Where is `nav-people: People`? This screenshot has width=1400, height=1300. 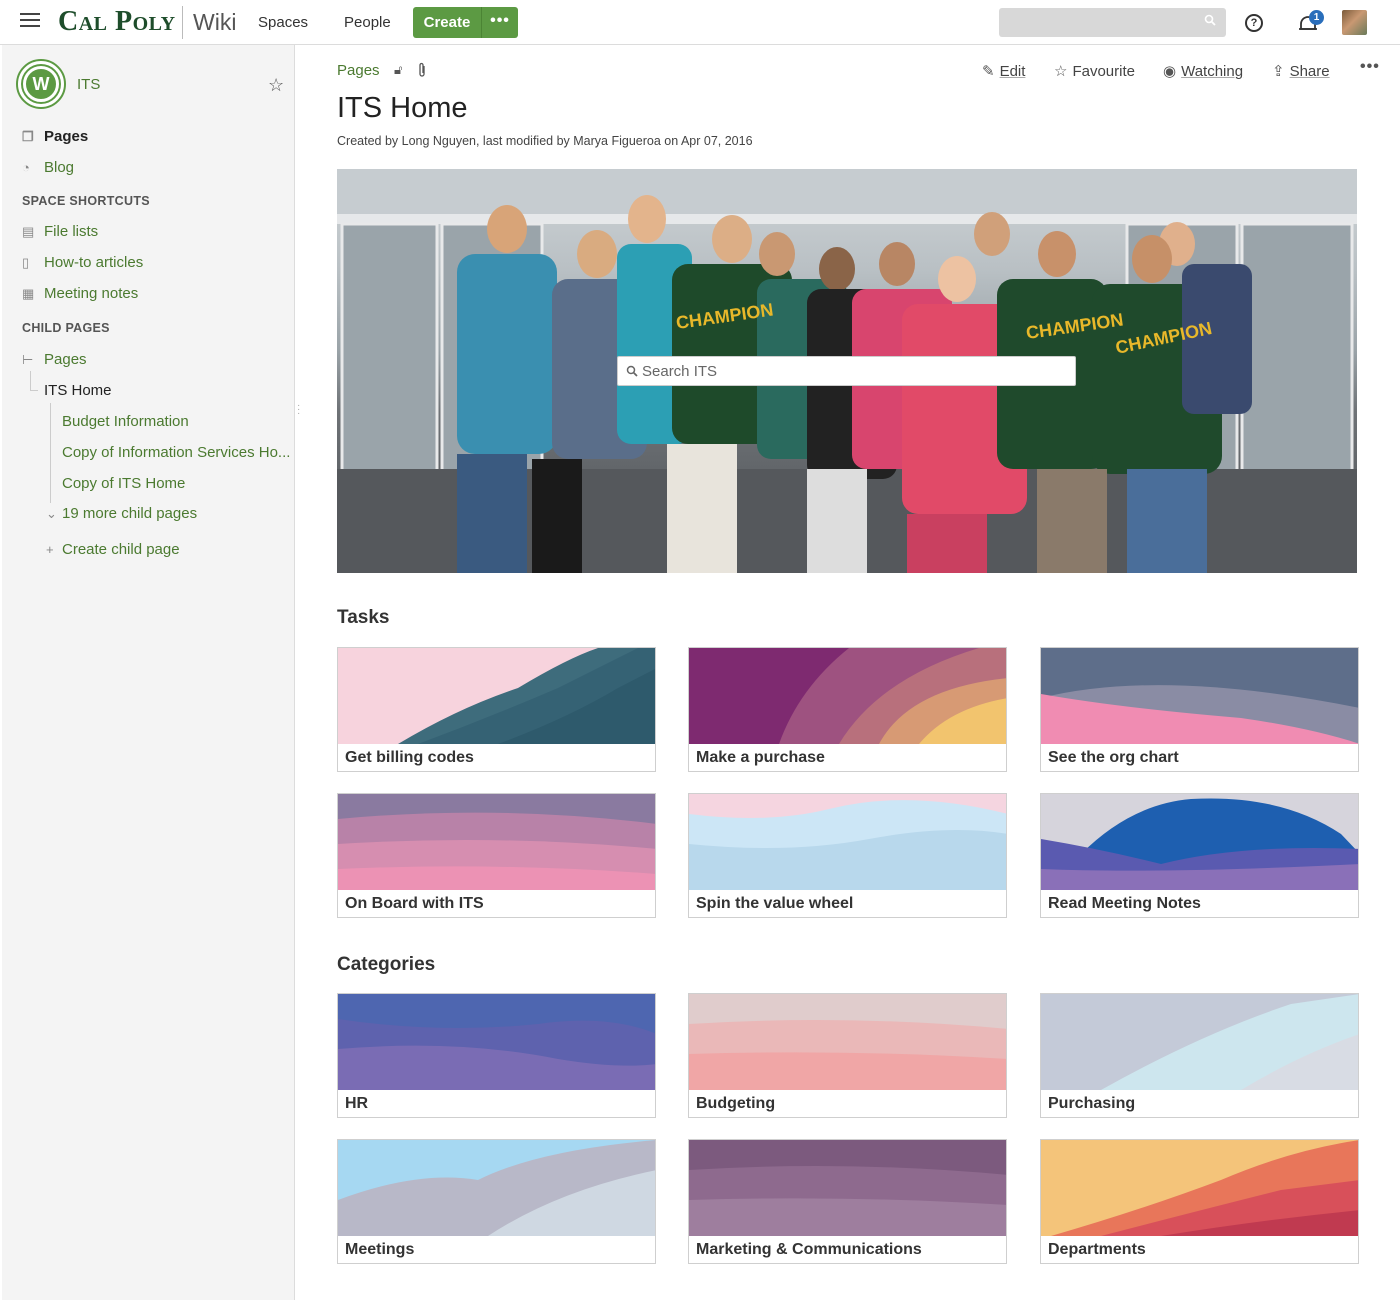 nav-people: People is located at coordinates (367, 22).